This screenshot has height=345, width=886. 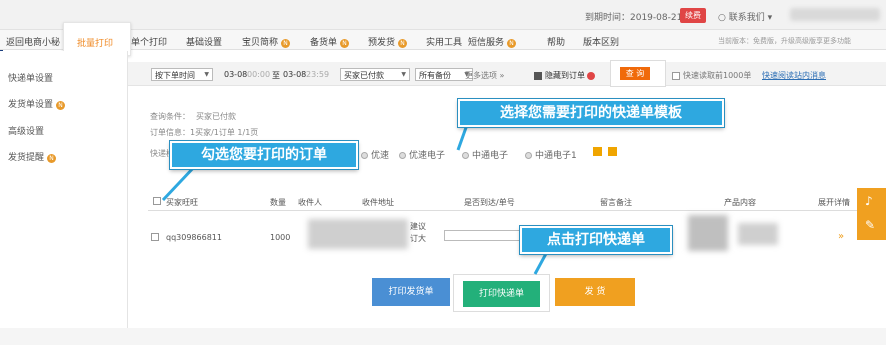 What do you see at coordinates (595, 292) in the screenshot?
I see `ship-button: 发 货` at bounding box center [595, 292].